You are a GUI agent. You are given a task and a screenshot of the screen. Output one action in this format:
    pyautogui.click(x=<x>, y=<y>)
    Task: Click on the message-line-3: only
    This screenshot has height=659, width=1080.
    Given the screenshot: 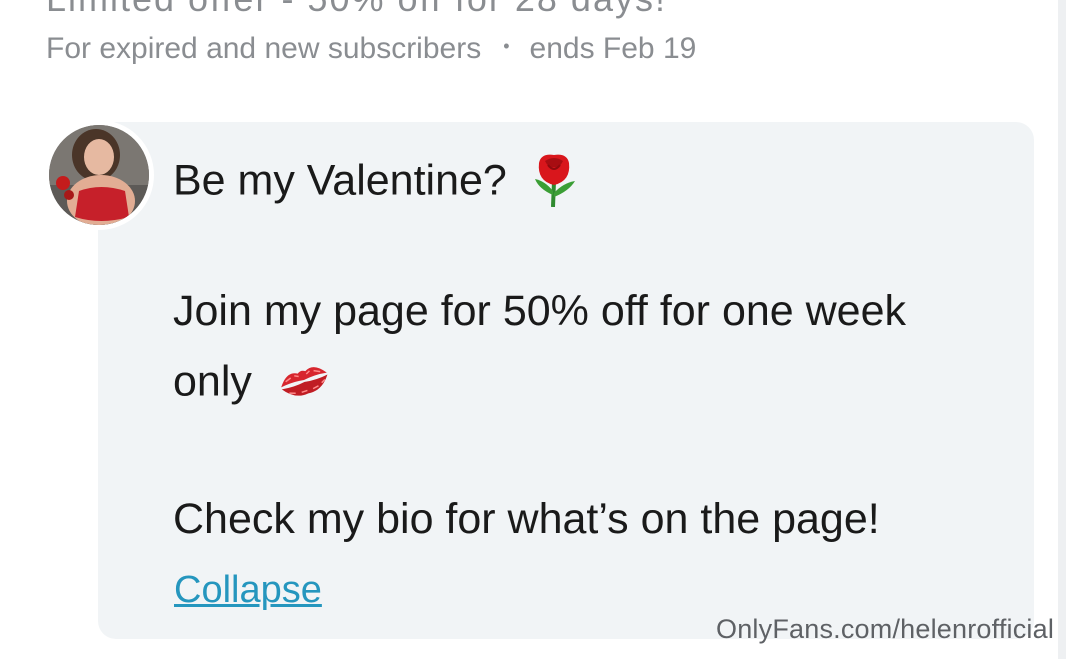 What is the action you would take?
    pyautogui.click(x=252, y=384)
    